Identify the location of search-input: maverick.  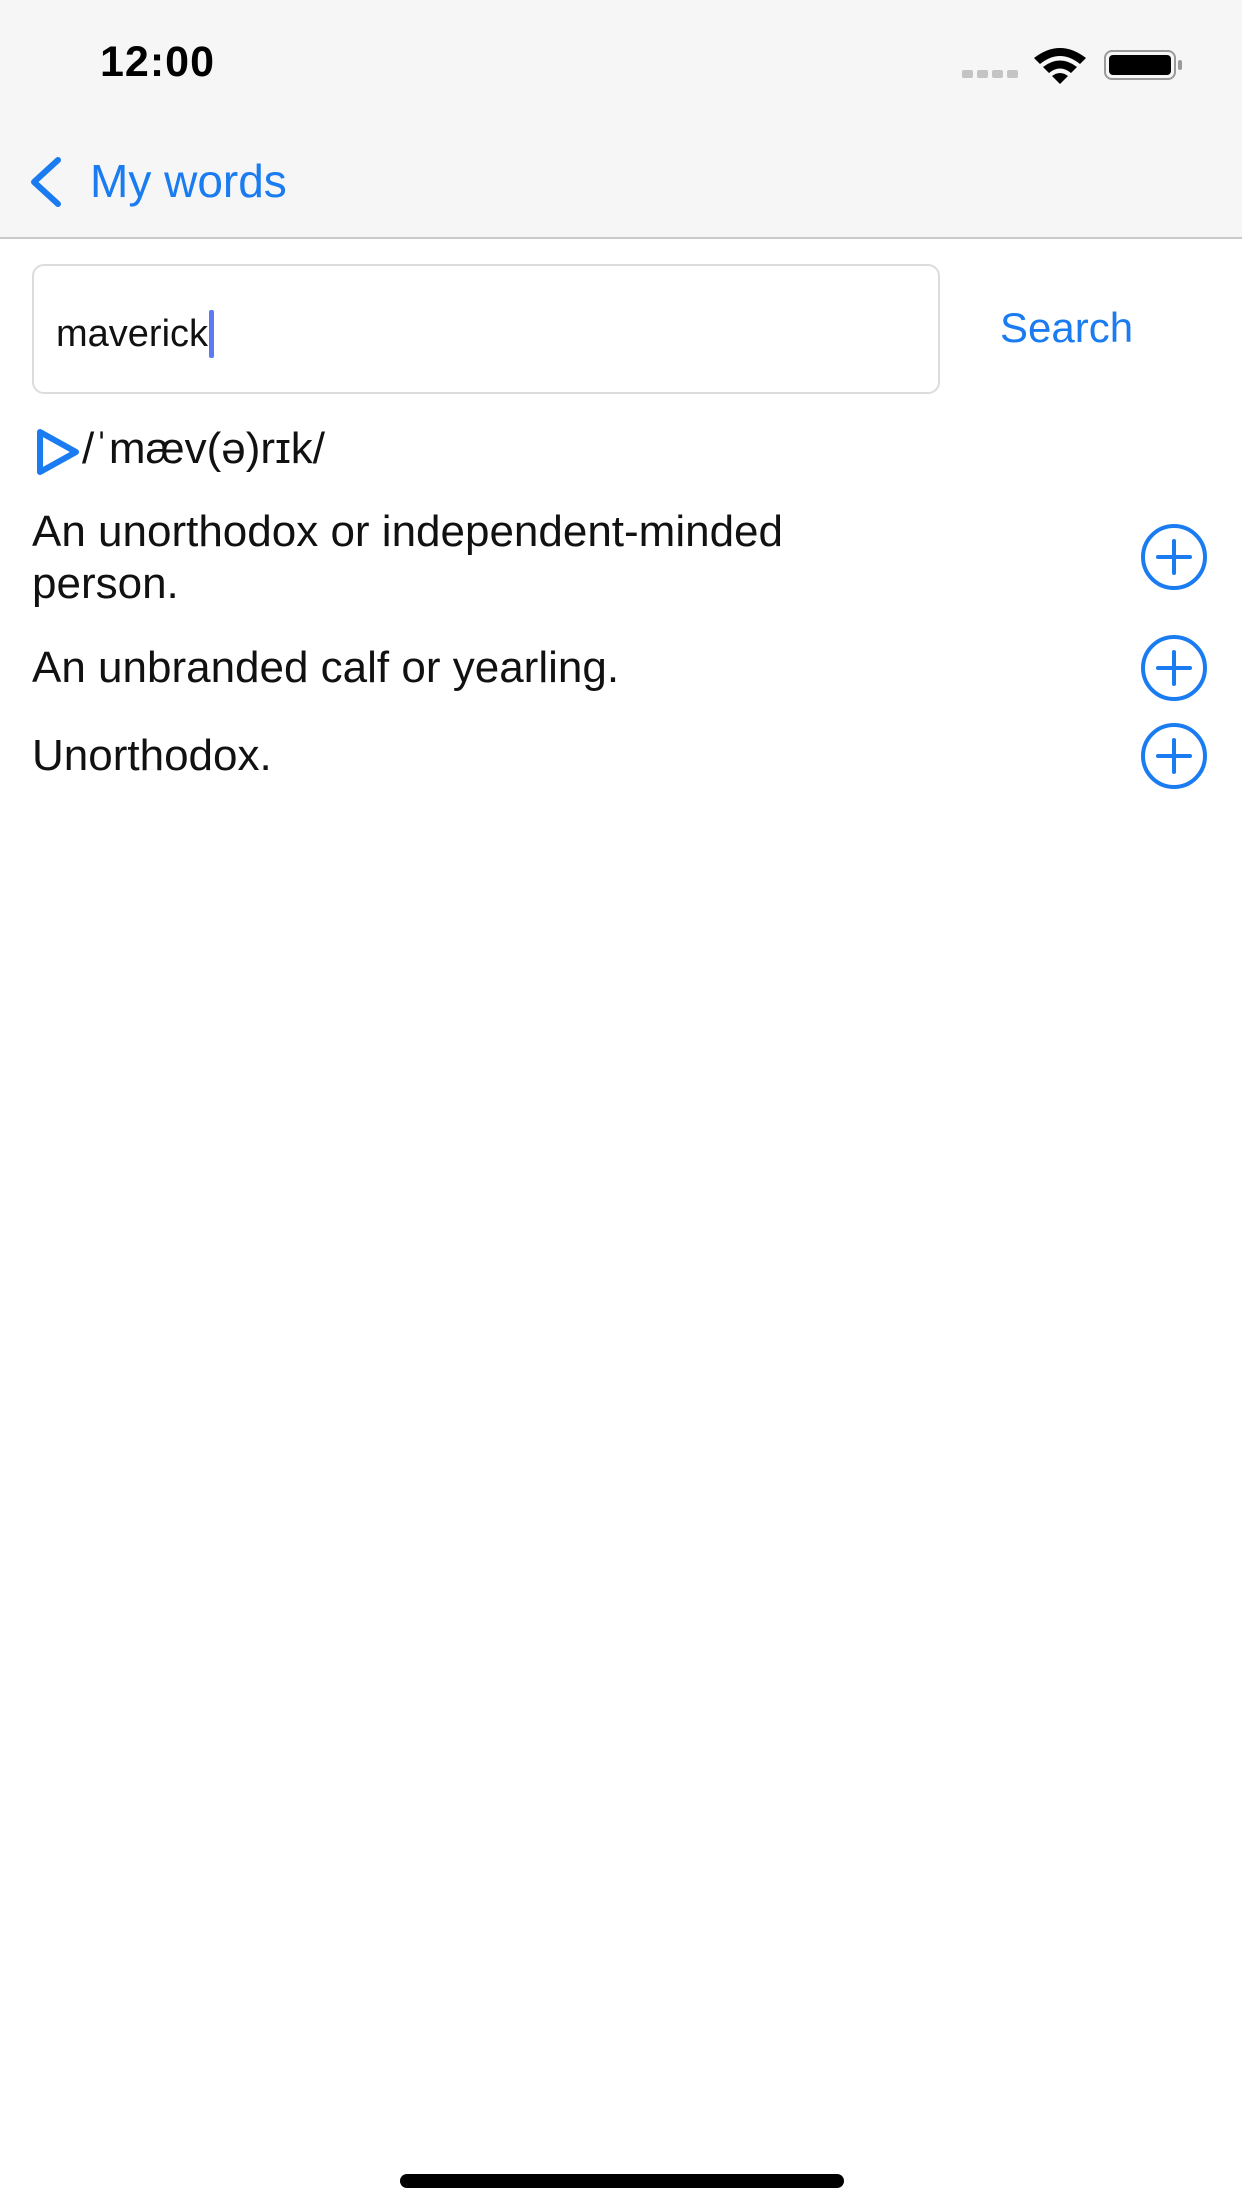
(486, 329).